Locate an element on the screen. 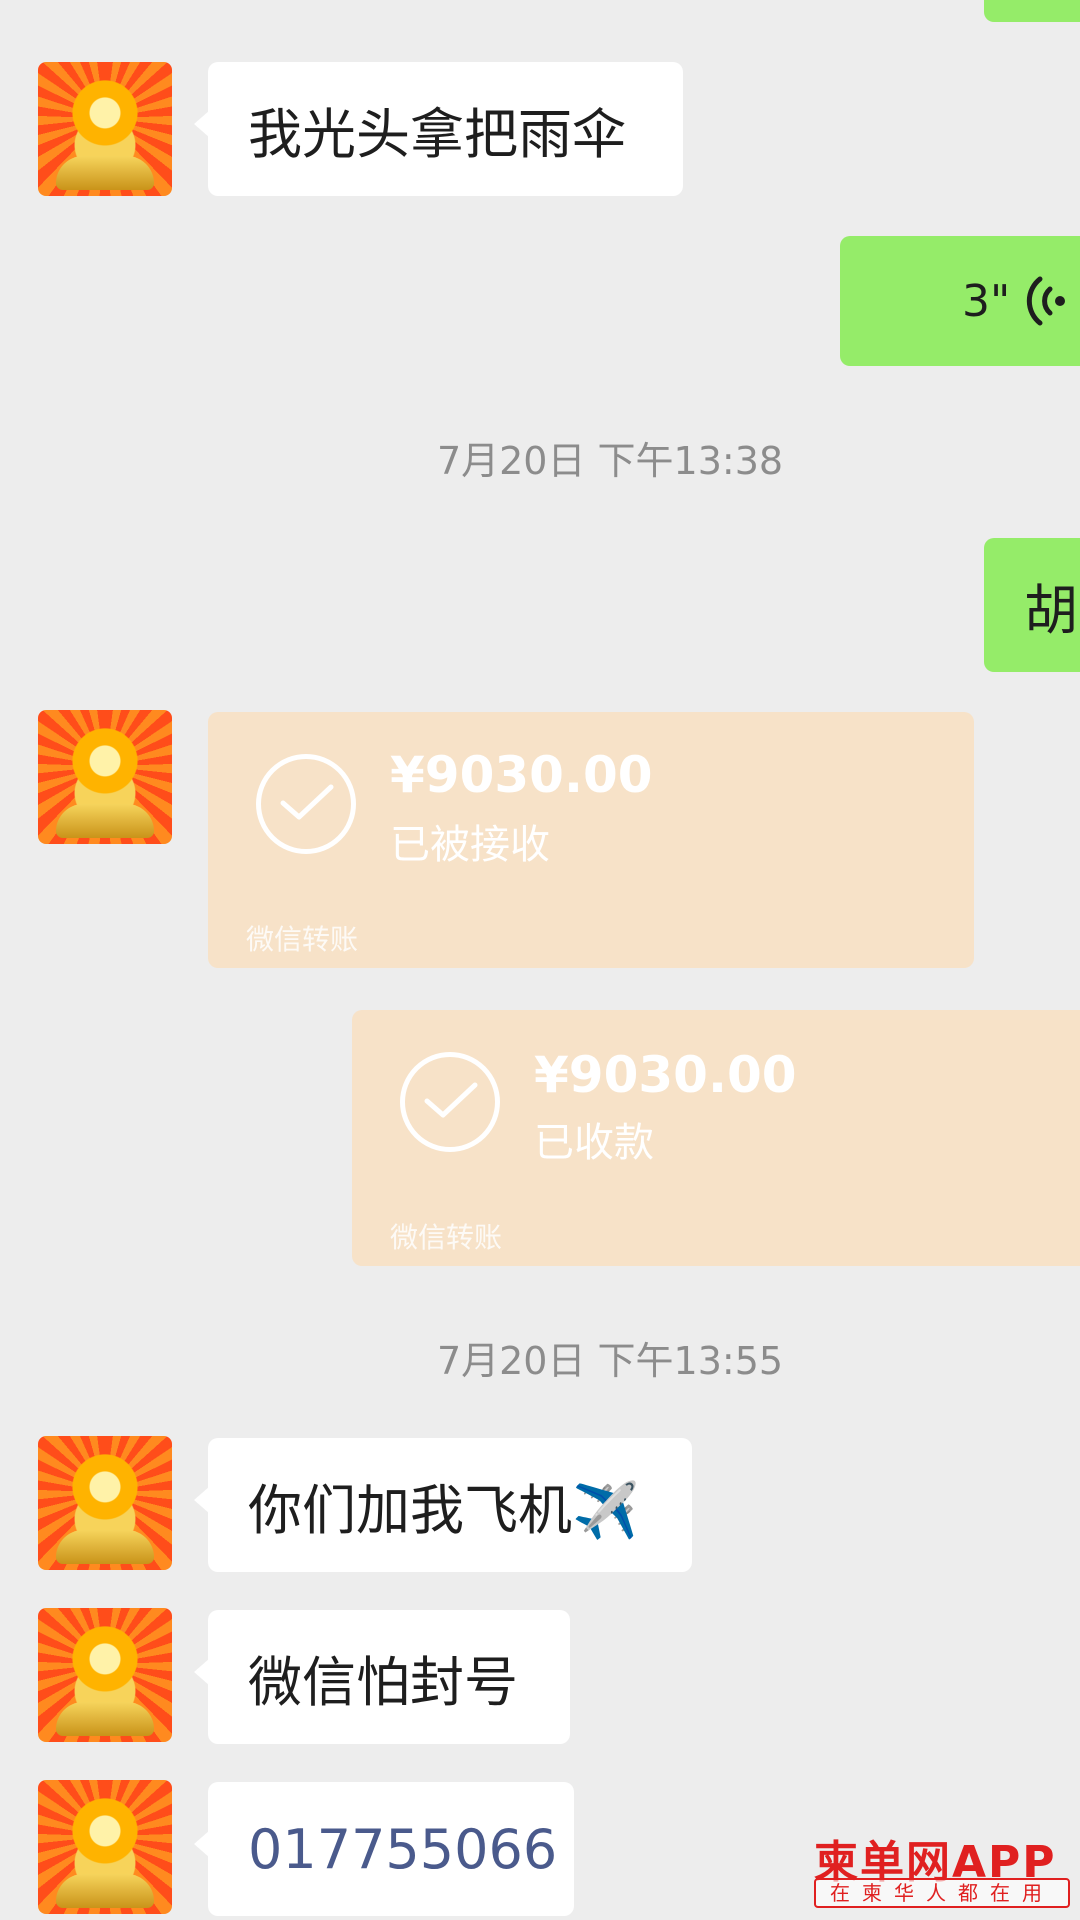 The height and width of the screenshot is (1920, 1080). message-bubble: 你们加我飞机✈️ is located at coordinates (443, 1505).